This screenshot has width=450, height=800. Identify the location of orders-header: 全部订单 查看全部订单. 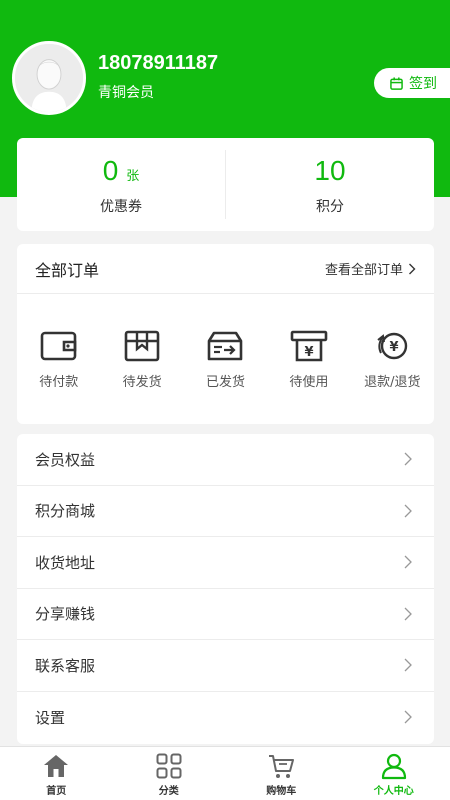
(225, 269).